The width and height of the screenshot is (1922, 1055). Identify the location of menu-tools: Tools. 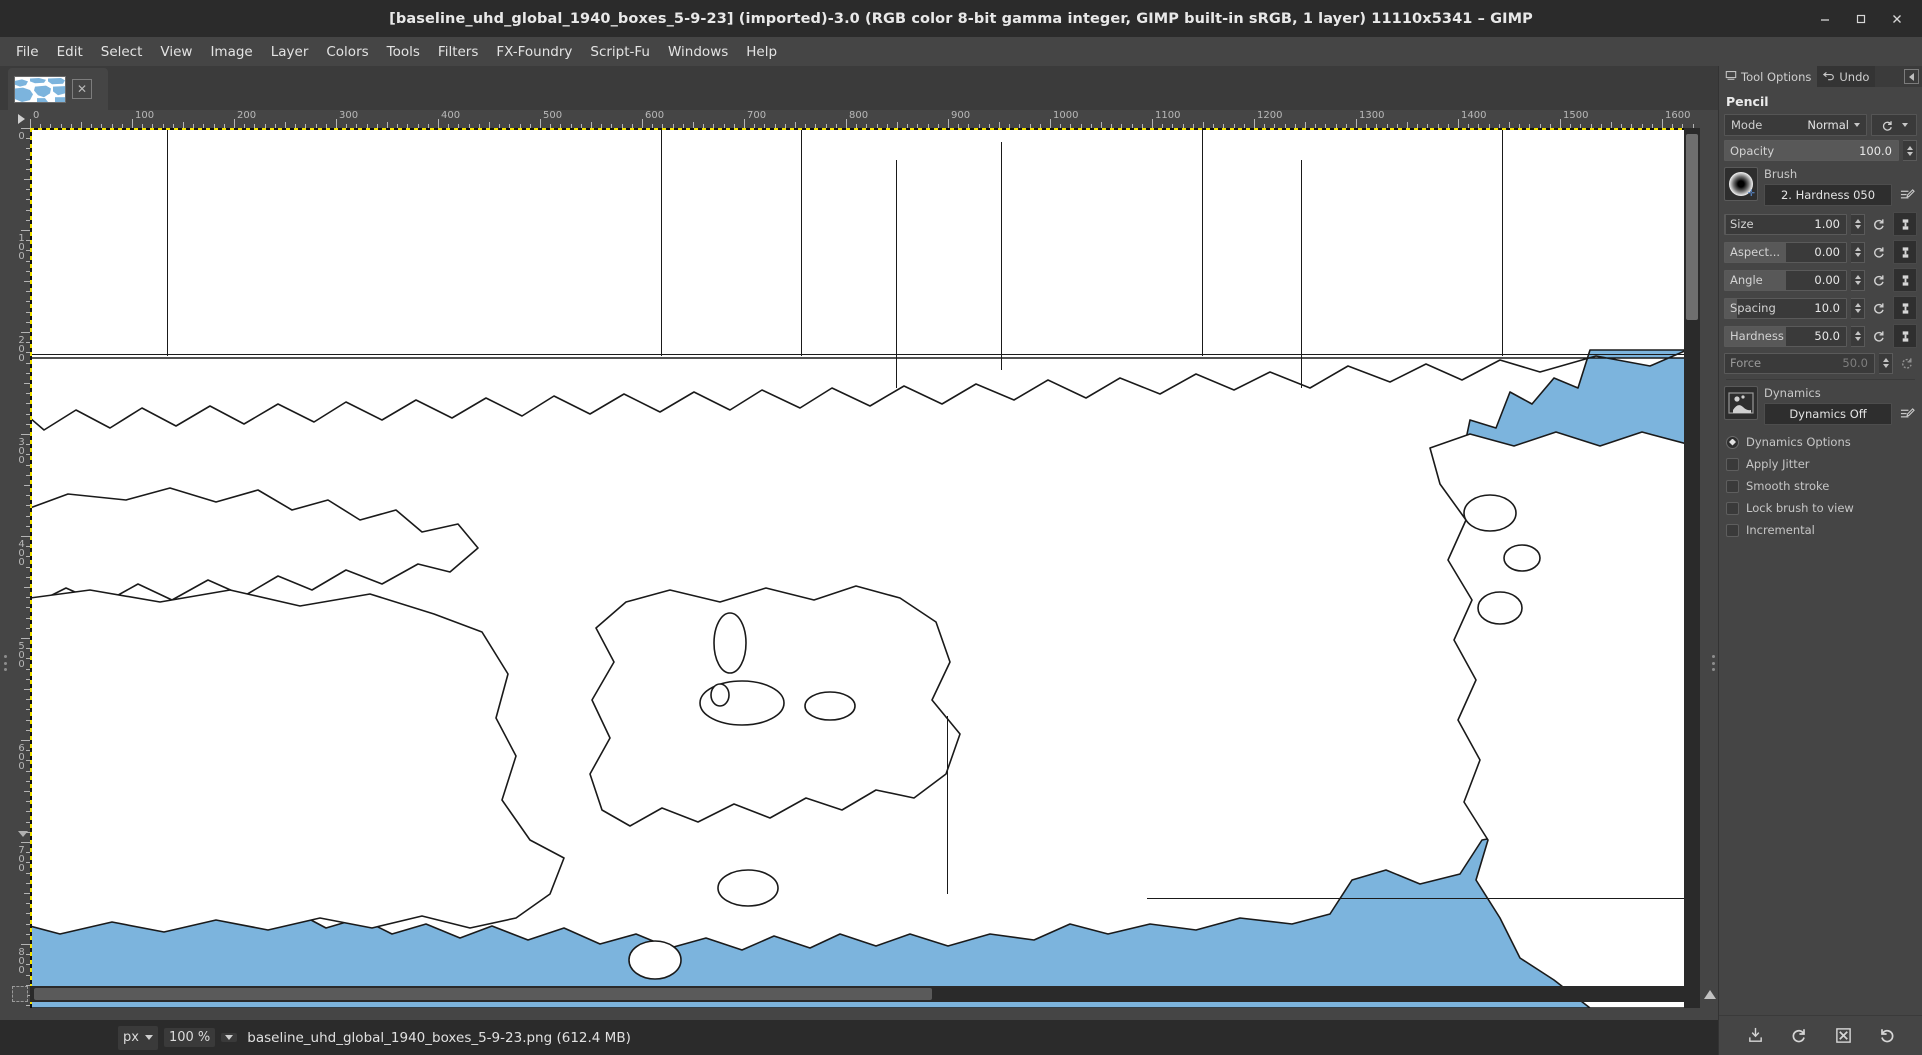
(403, 52).